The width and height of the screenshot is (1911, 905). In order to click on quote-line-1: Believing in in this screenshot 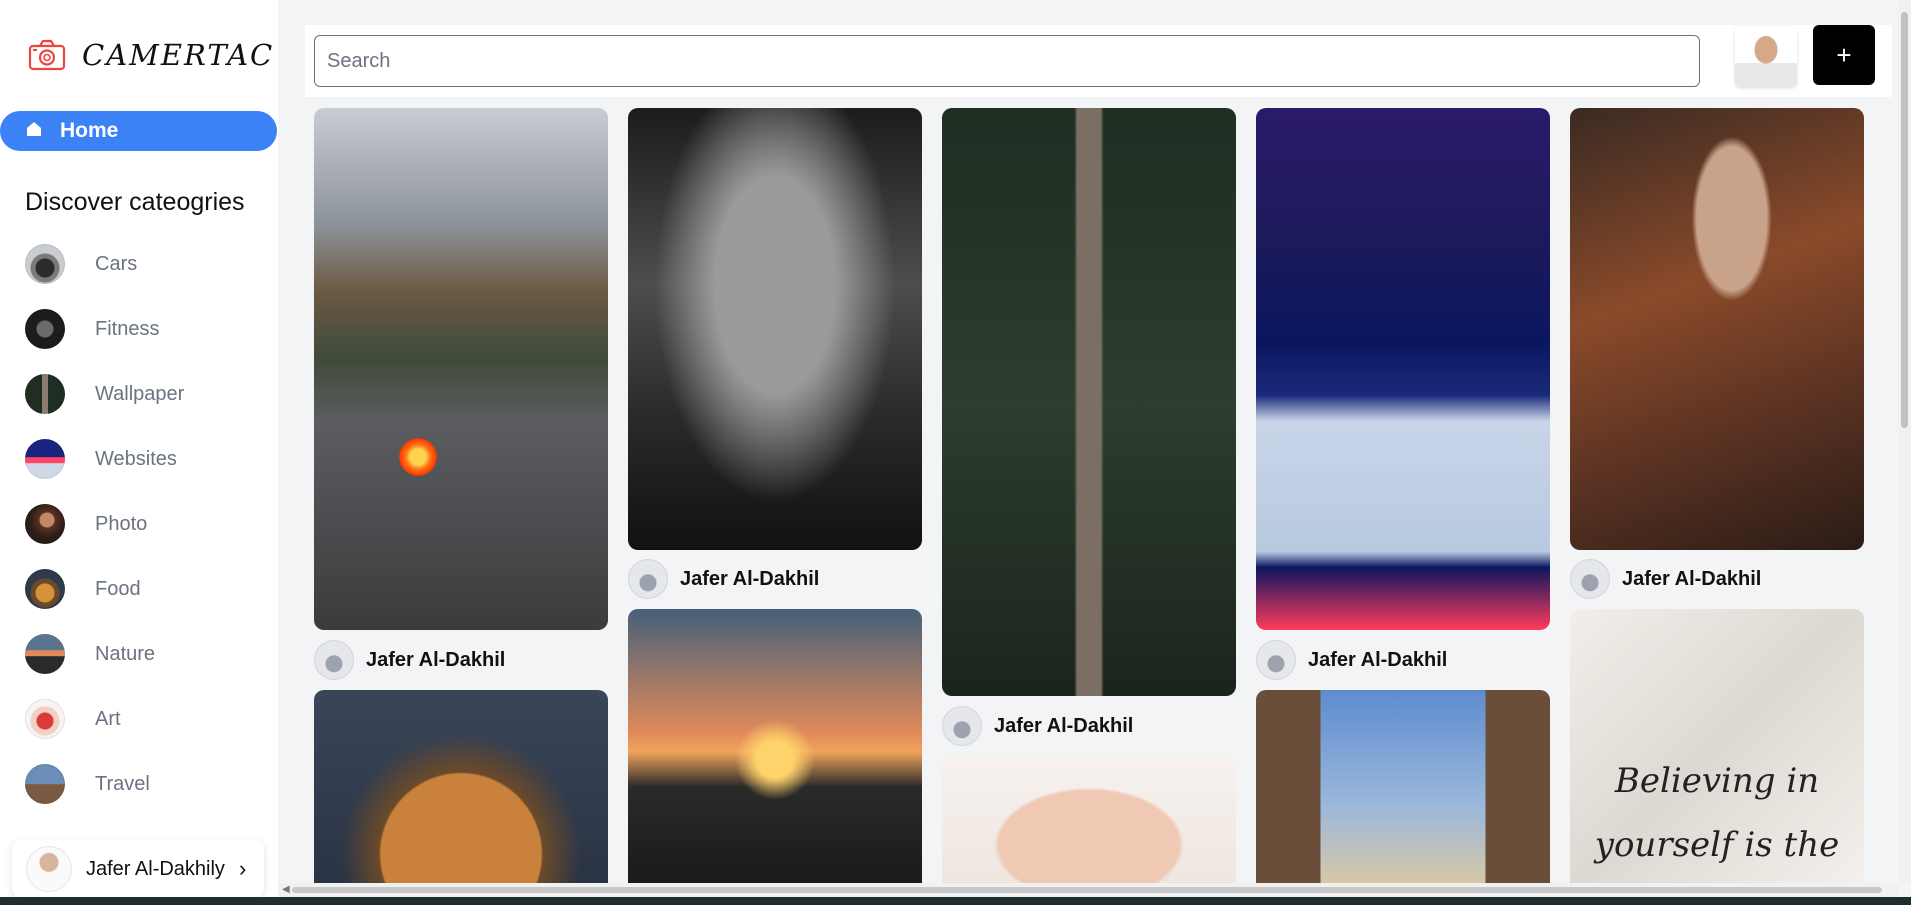, I will do `click(1717, 781)`.